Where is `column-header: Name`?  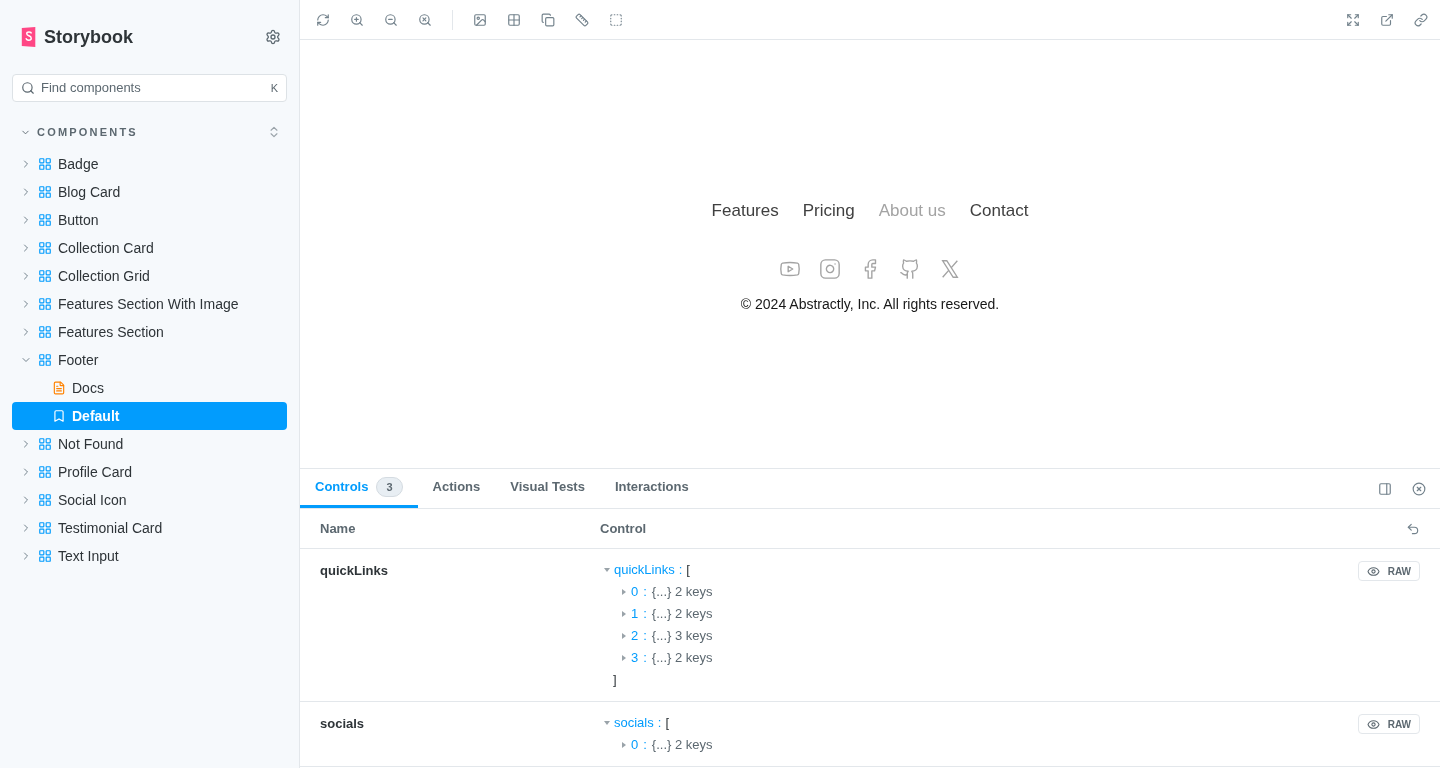 column-header: Name is located at coordinates (338, 528).